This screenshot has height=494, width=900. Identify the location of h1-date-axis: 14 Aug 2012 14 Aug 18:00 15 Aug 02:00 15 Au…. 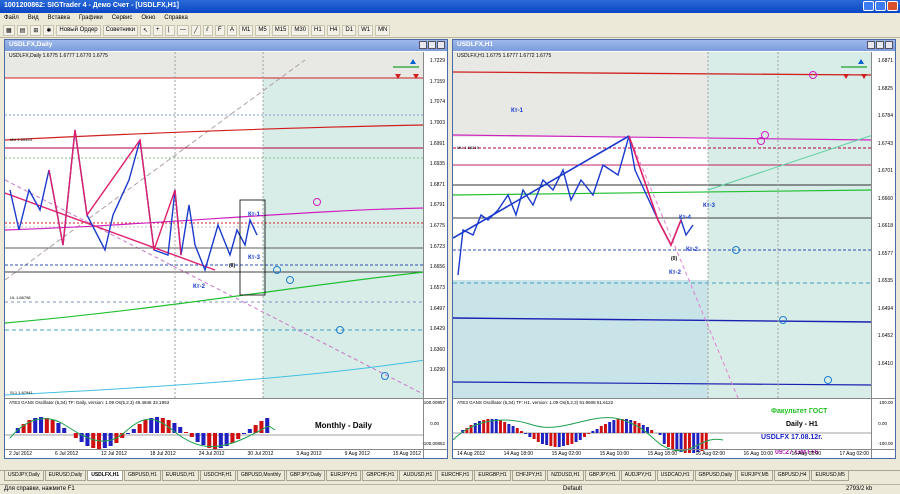
(674, 453).